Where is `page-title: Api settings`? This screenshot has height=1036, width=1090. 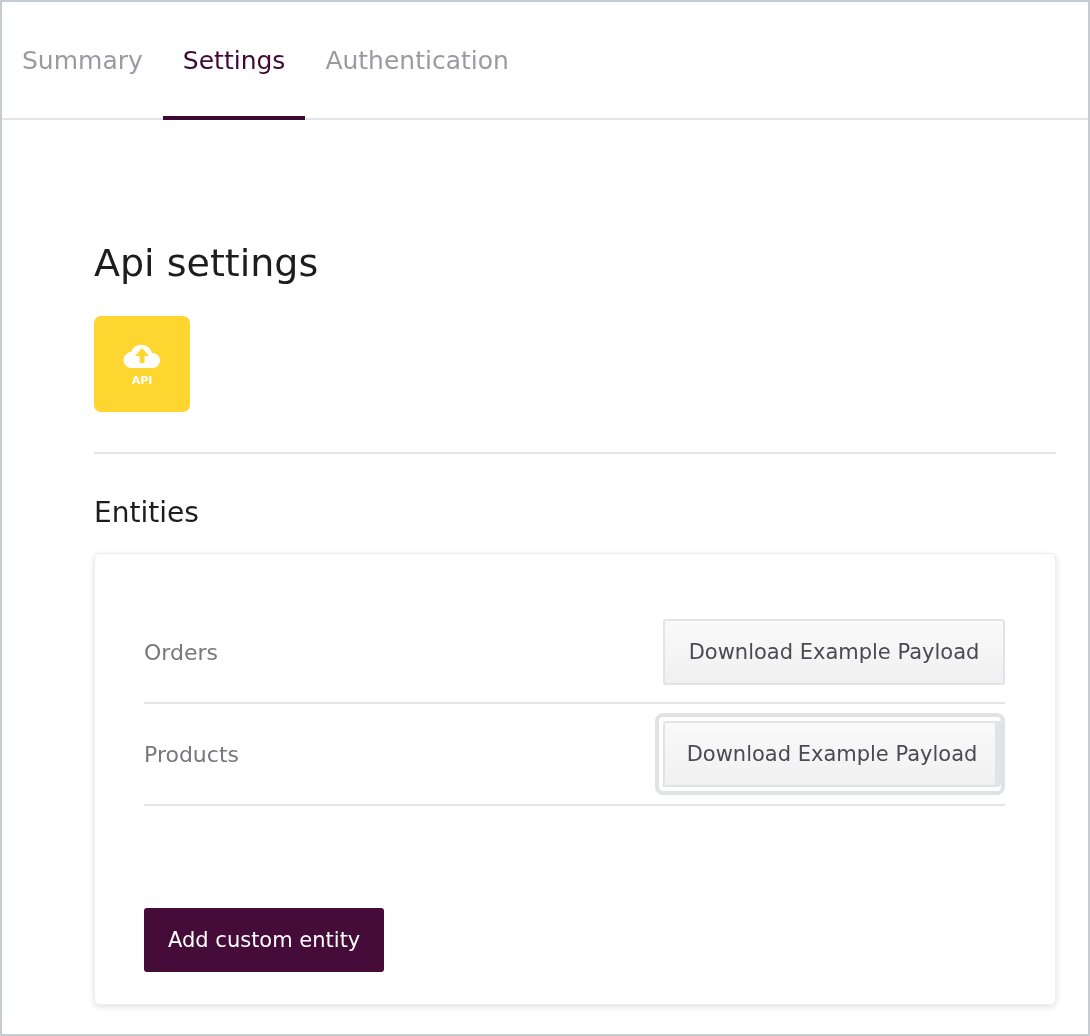
page-title: Api settings is located at coordinates (207, 263).